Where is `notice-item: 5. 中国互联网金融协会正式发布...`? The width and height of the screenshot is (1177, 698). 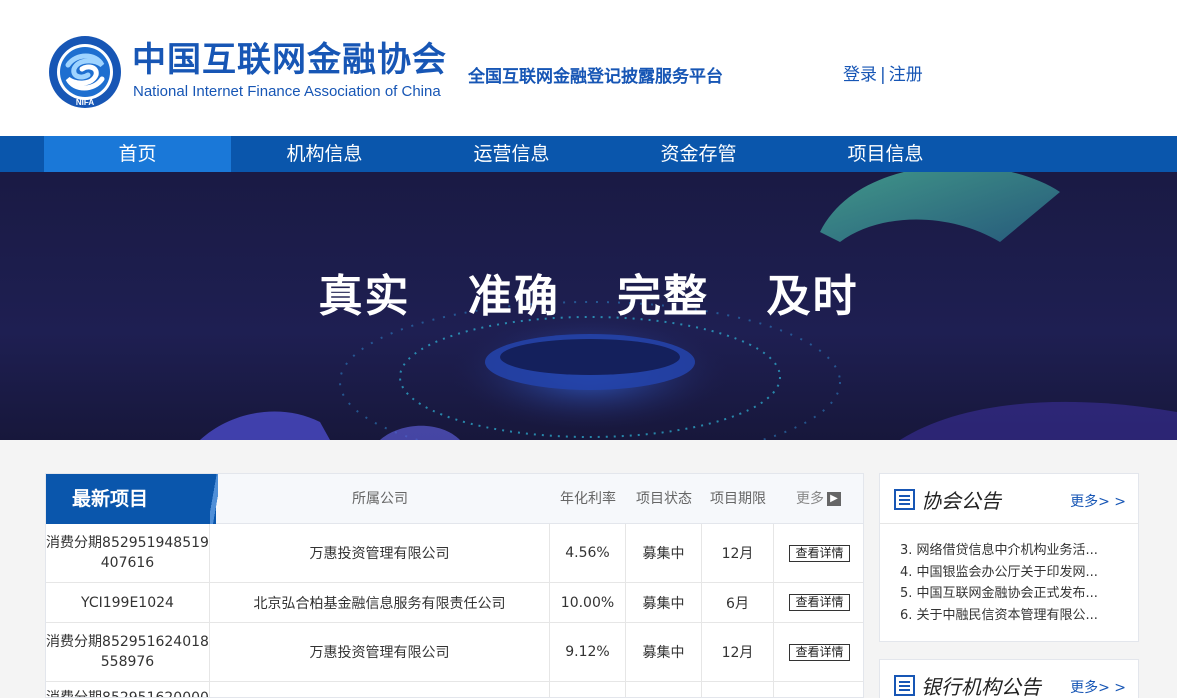
notice-item: 5. 中国互联网金融协会正式发布... is located at coordinates (1010, 594).